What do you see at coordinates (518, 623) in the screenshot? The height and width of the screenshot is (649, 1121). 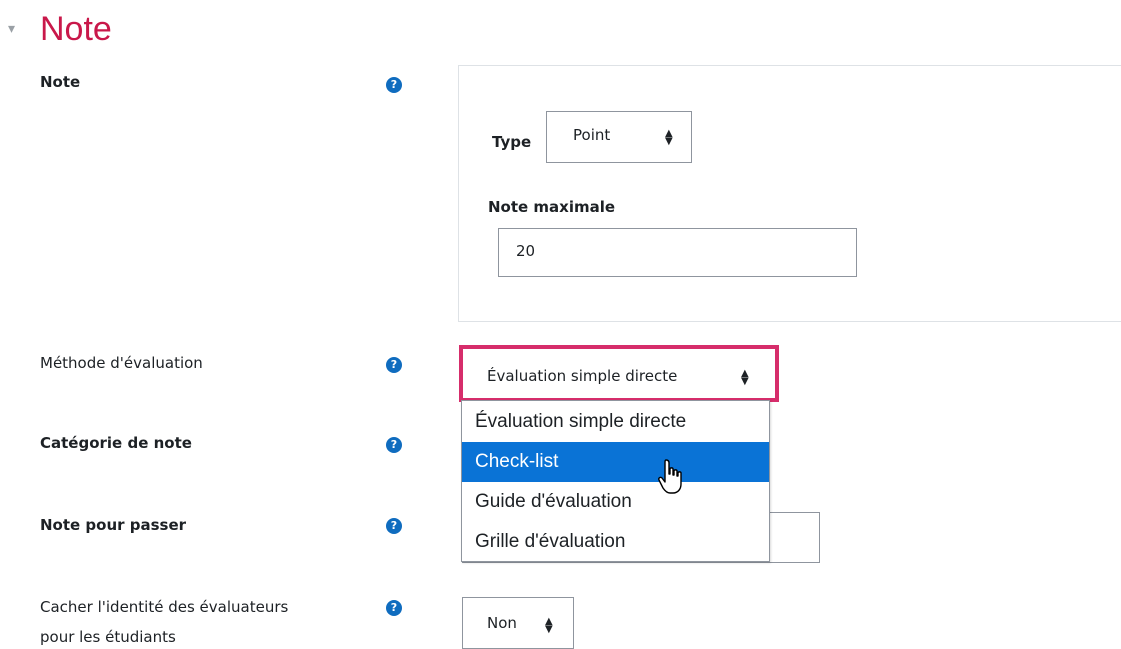 I see `blind-marking-select: Non ▲ ▼` at bounding box center [518, 623].